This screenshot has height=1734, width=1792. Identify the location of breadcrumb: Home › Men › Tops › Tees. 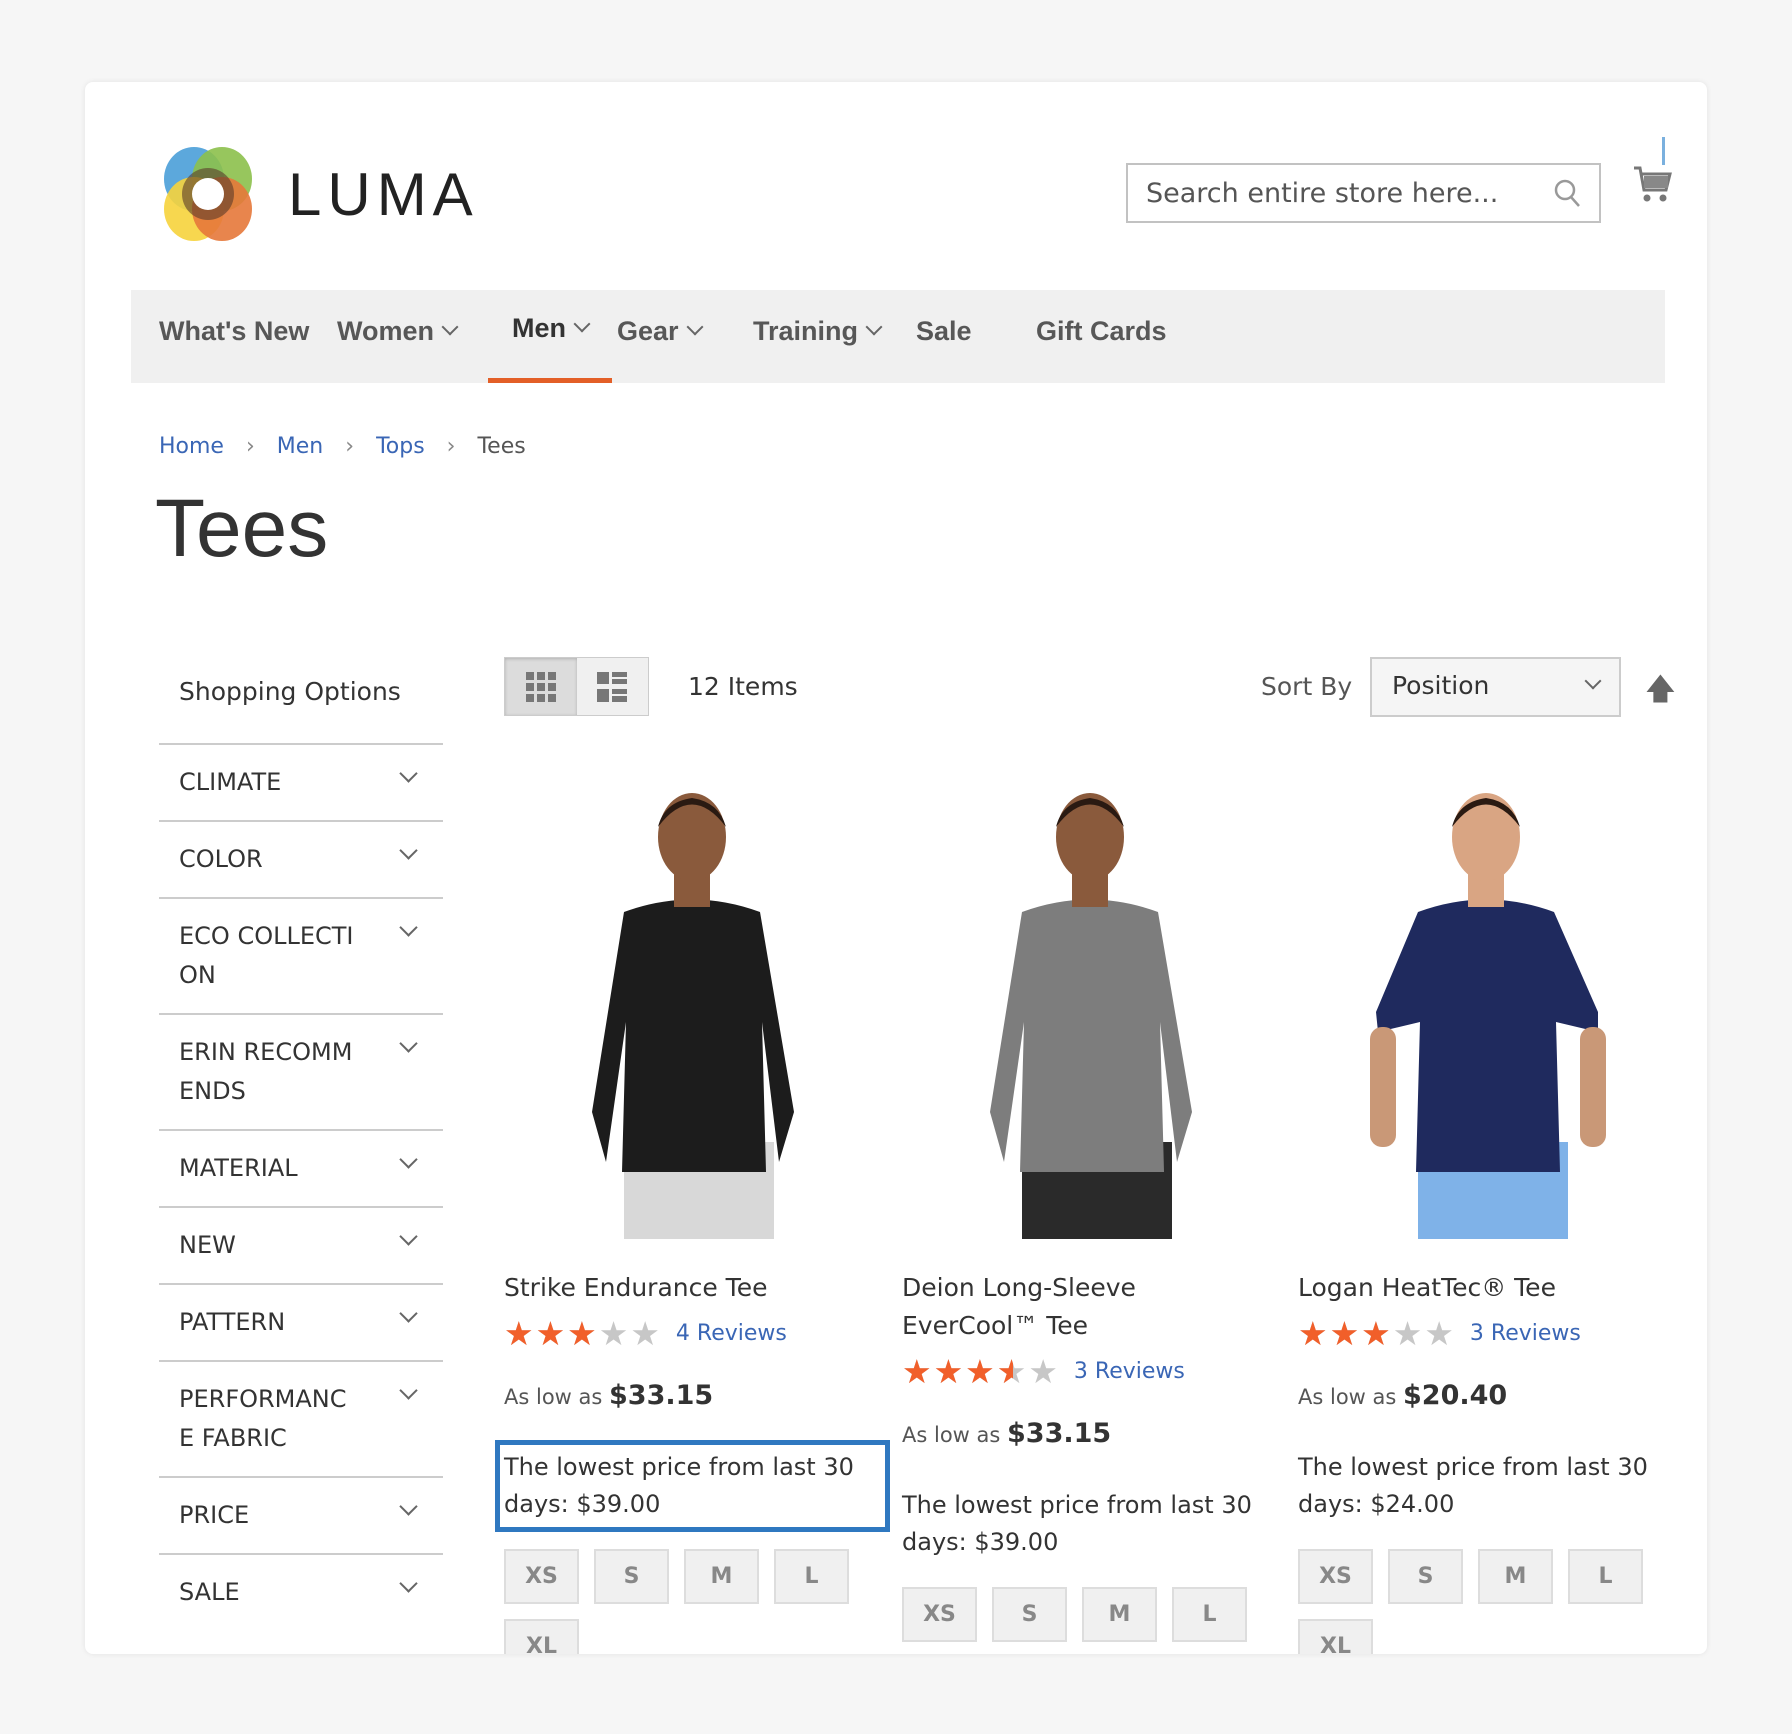
(342, 446).